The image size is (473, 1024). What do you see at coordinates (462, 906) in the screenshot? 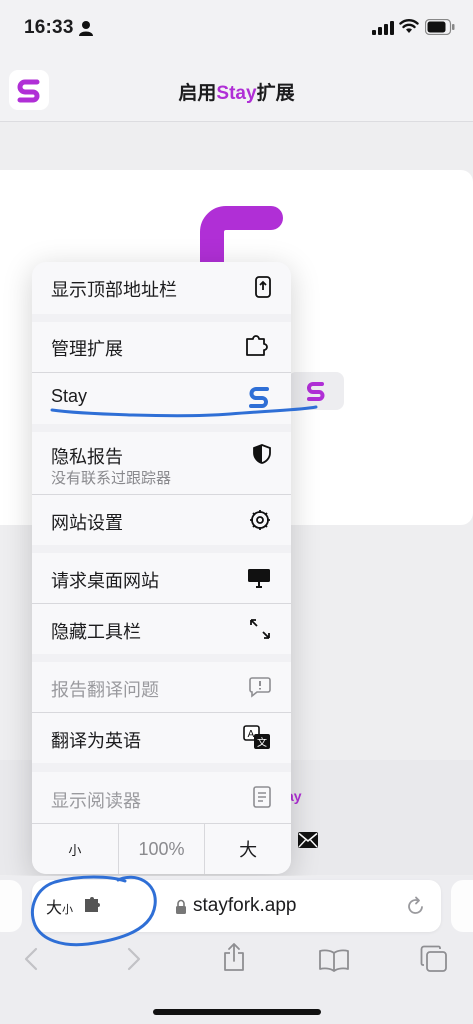
I see `next-tab-preview` at bounding box center [462, 906].